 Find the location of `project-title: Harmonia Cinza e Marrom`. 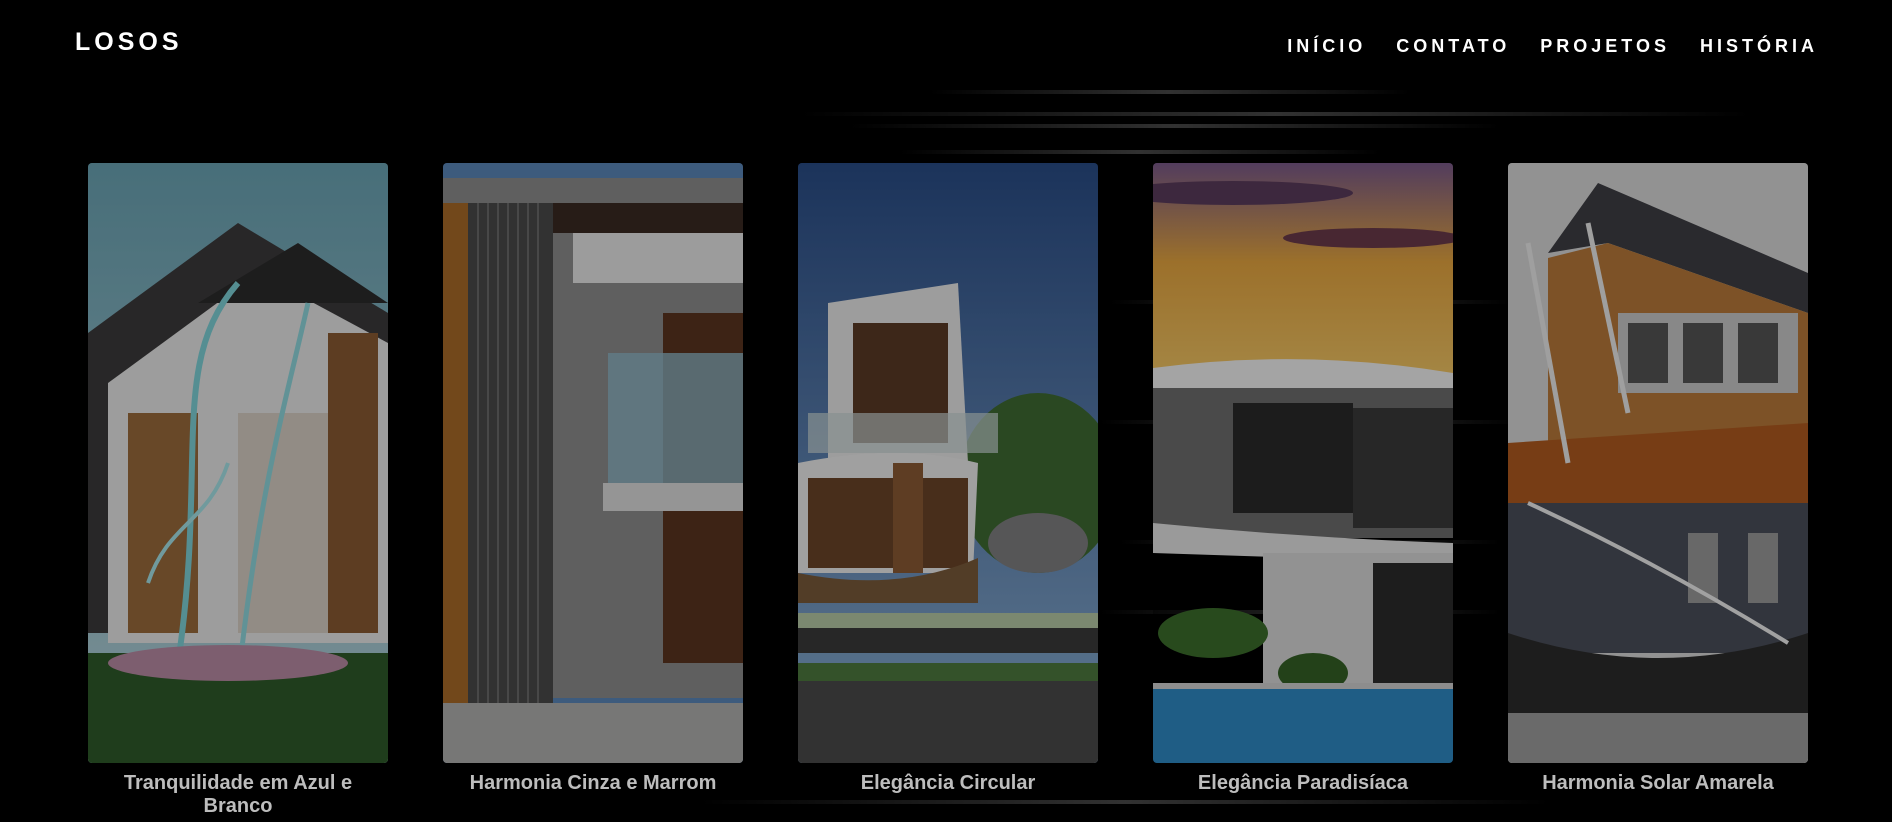

project-title: Harmonia Cinza e Marrom is located at coordinates (593, 783).